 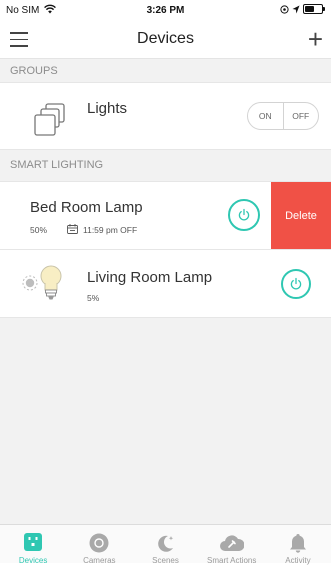 What do you see at coordinates (315, 39) in the screenshot?
I see `add-icon: +` at bounding box center [315, 39].